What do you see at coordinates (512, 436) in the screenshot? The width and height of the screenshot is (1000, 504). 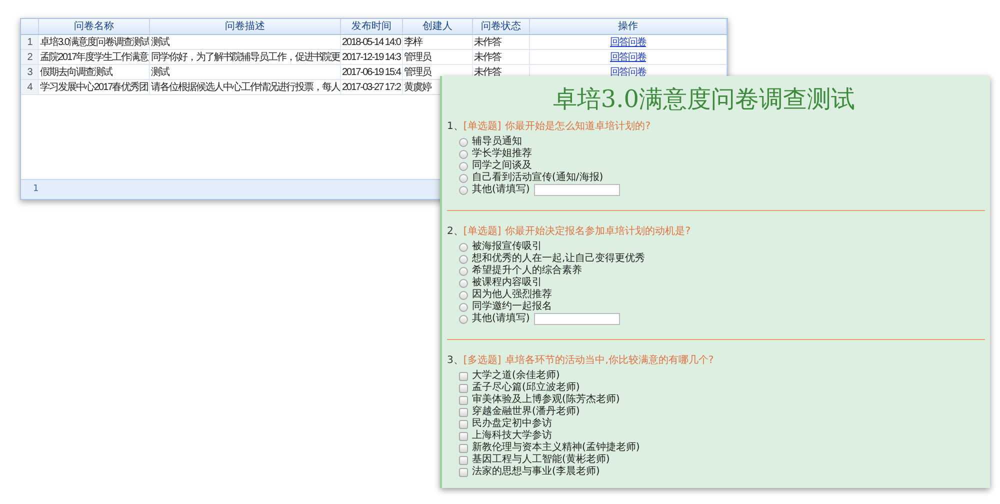 I see `option-label: 上海科技大学参访` at bounding box center [512, 436].